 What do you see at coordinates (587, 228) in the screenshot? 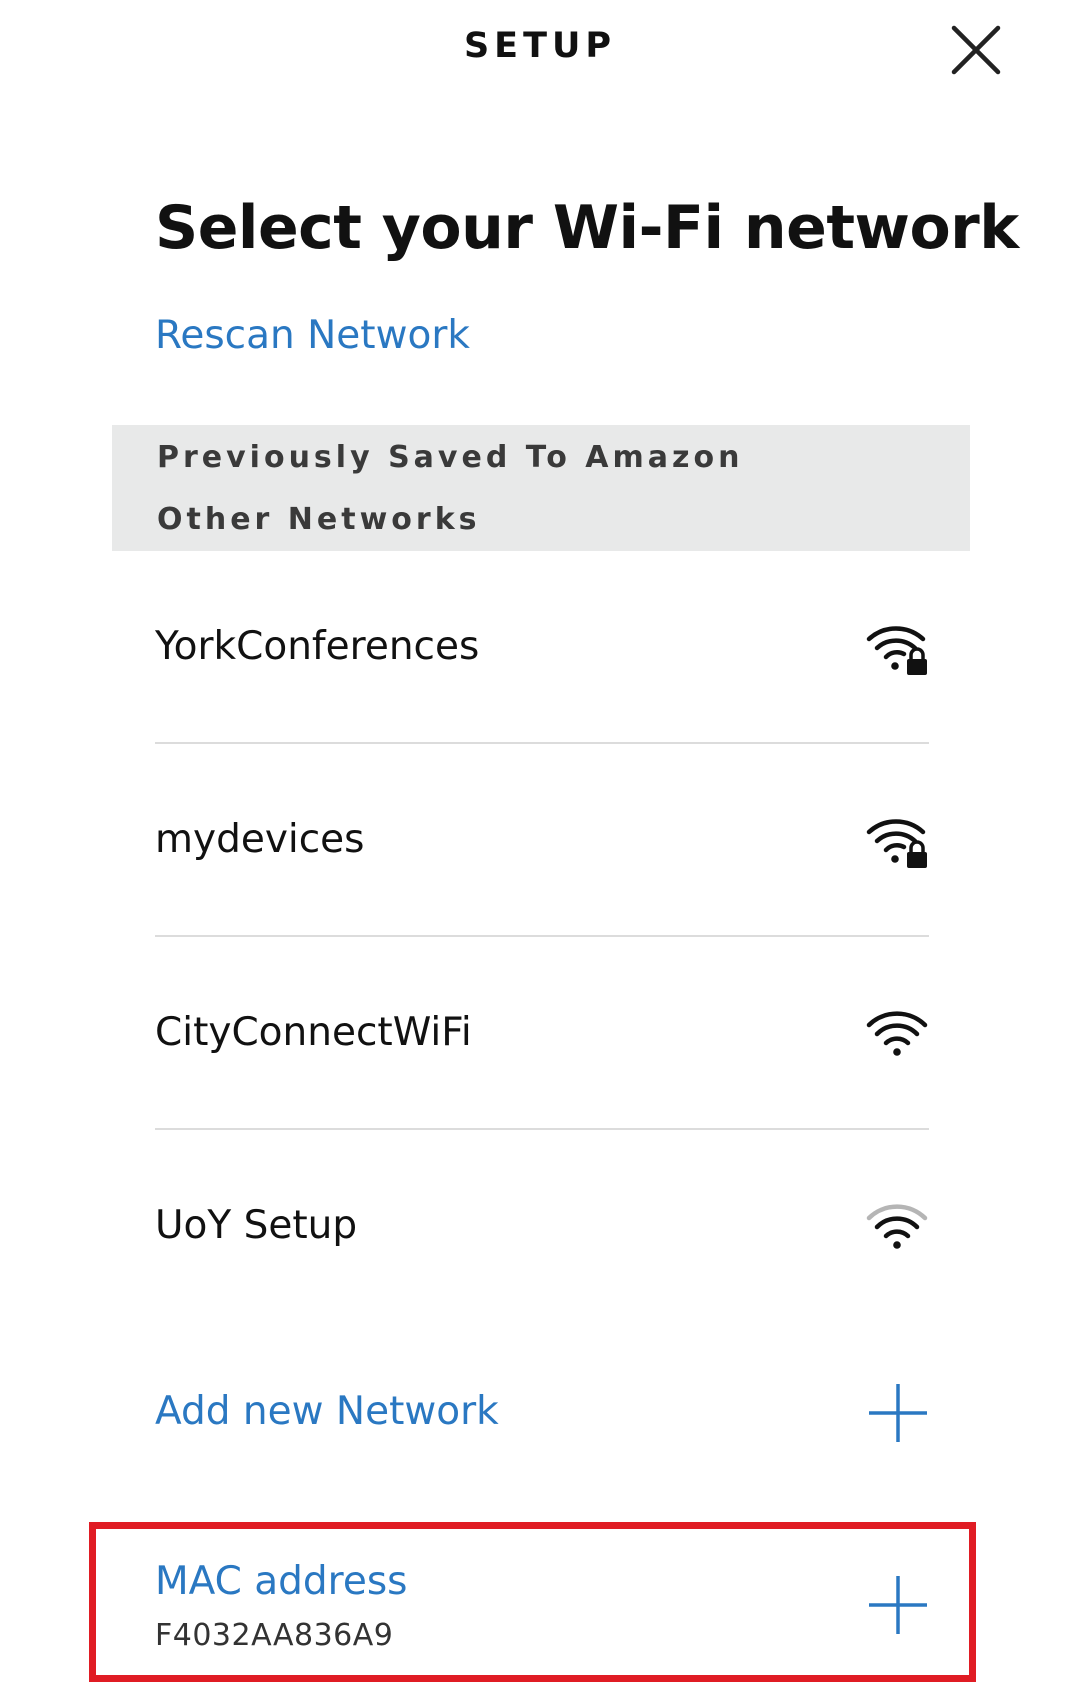
I see `page-title: Select your Wi-Fi network` at bounding box center [587, 228].